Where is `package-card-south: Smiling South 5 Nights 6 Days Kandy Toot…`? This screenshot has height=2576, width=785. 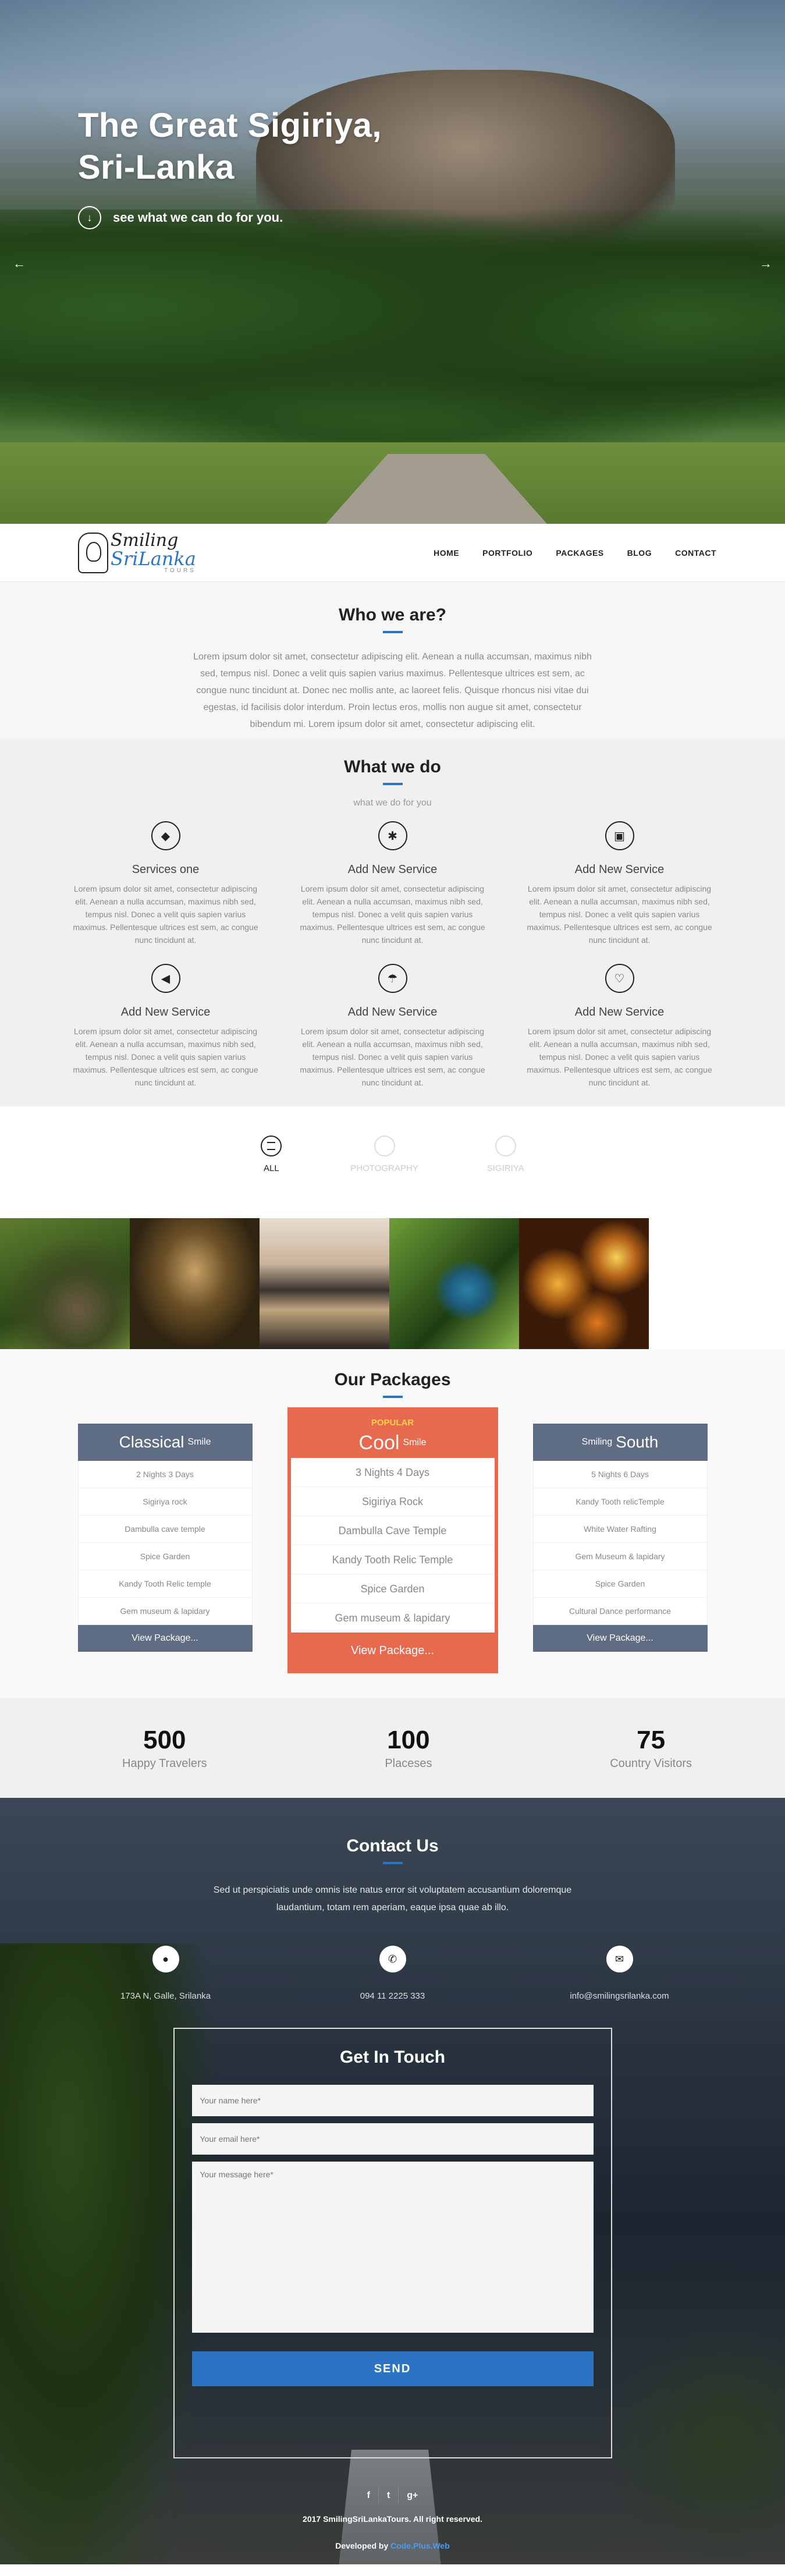 package-card-south: Smiling South 5 Nights 6 Days Kandy Toot… is located at coordinates (620, 1538).